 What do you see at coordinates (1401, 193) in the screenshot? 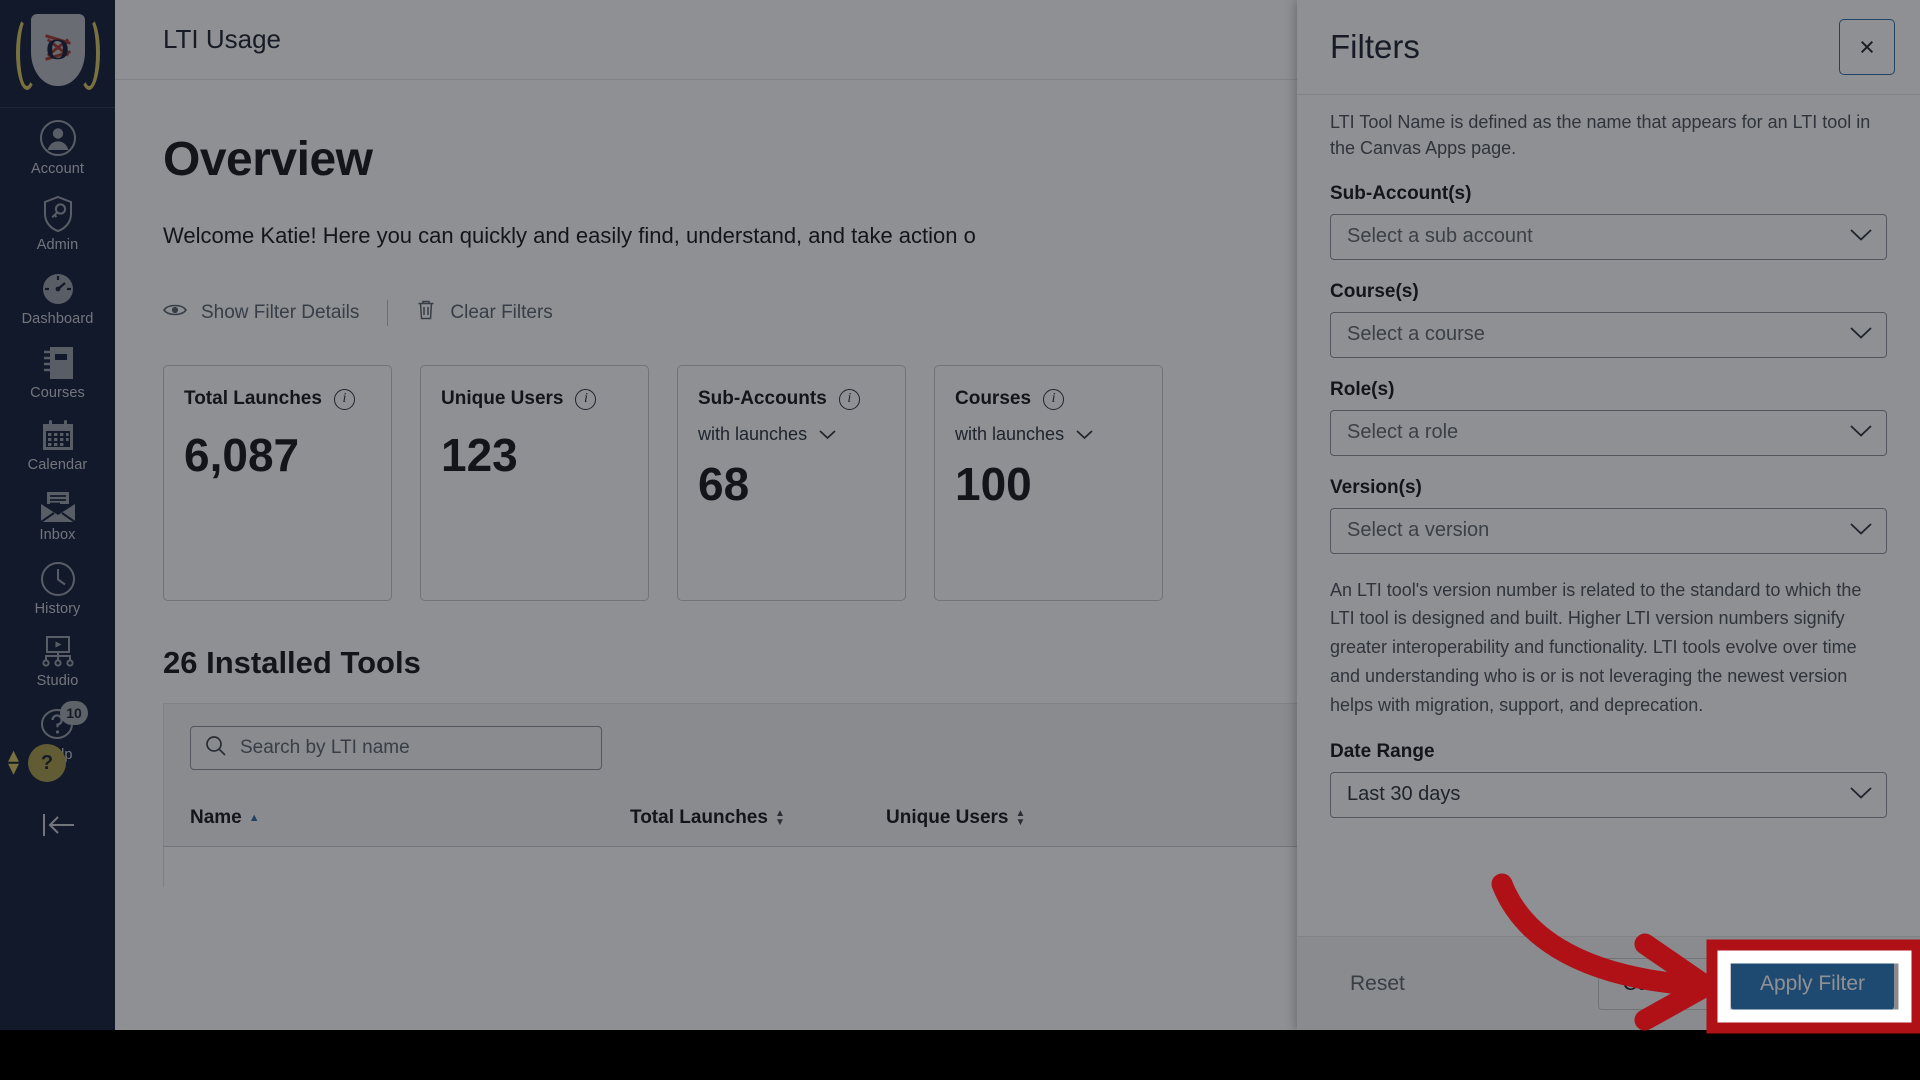
I see `sub-account-label: Sub-Account(s)` at bounding box center [1401, 193].